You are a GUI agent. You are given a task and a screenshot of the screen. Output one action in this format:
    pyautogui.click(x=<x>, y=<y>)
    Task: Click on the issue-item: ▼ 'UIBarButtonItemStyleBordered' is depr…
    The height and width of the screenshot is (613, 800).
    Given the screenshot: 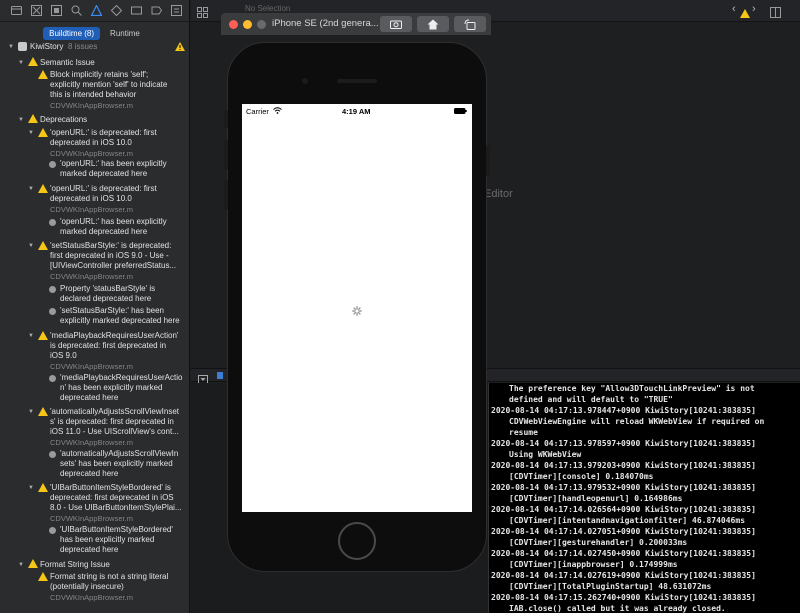 What is the action you would take?
    pyautogui.click(x=94, y=504)
    